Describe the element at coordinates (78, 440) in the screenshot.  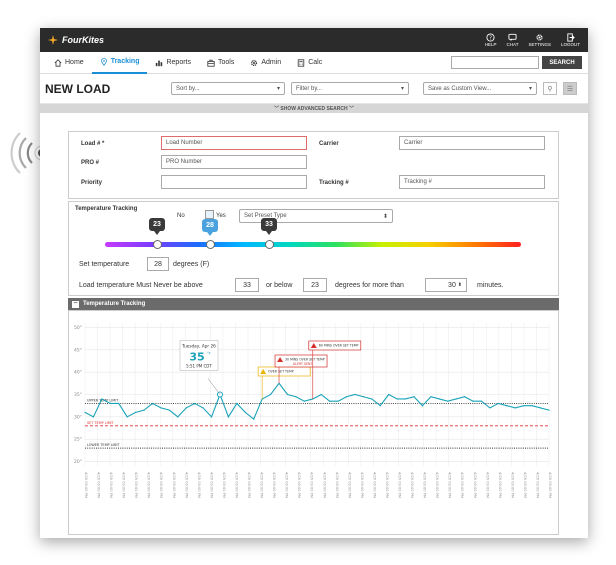
I see `y-tick-label: 25°` at that location.